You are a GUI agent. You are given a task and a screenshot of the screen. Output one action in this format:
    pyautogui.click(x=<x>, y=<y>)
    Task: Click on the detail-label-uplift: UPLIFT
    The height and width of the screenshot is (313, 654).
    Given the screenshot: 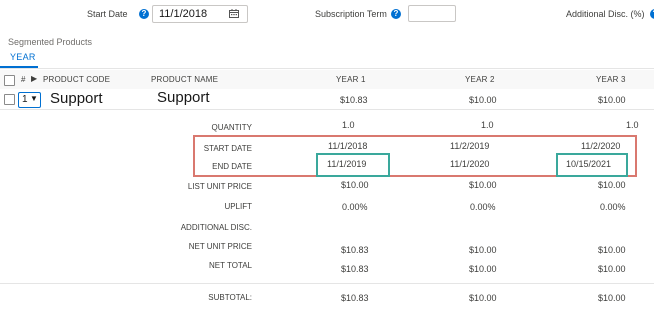 What is the action you would take?
    pyautogui.click(x=238, y=206)
    